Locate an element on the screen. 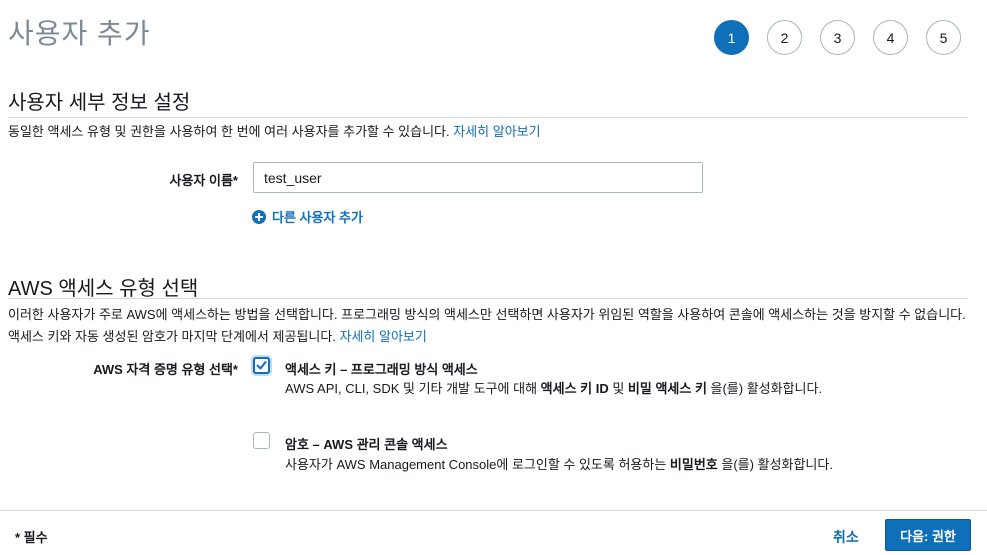 The width and height of the screenshot is (987, 555). details-divider is located at coordinates (488, 117).